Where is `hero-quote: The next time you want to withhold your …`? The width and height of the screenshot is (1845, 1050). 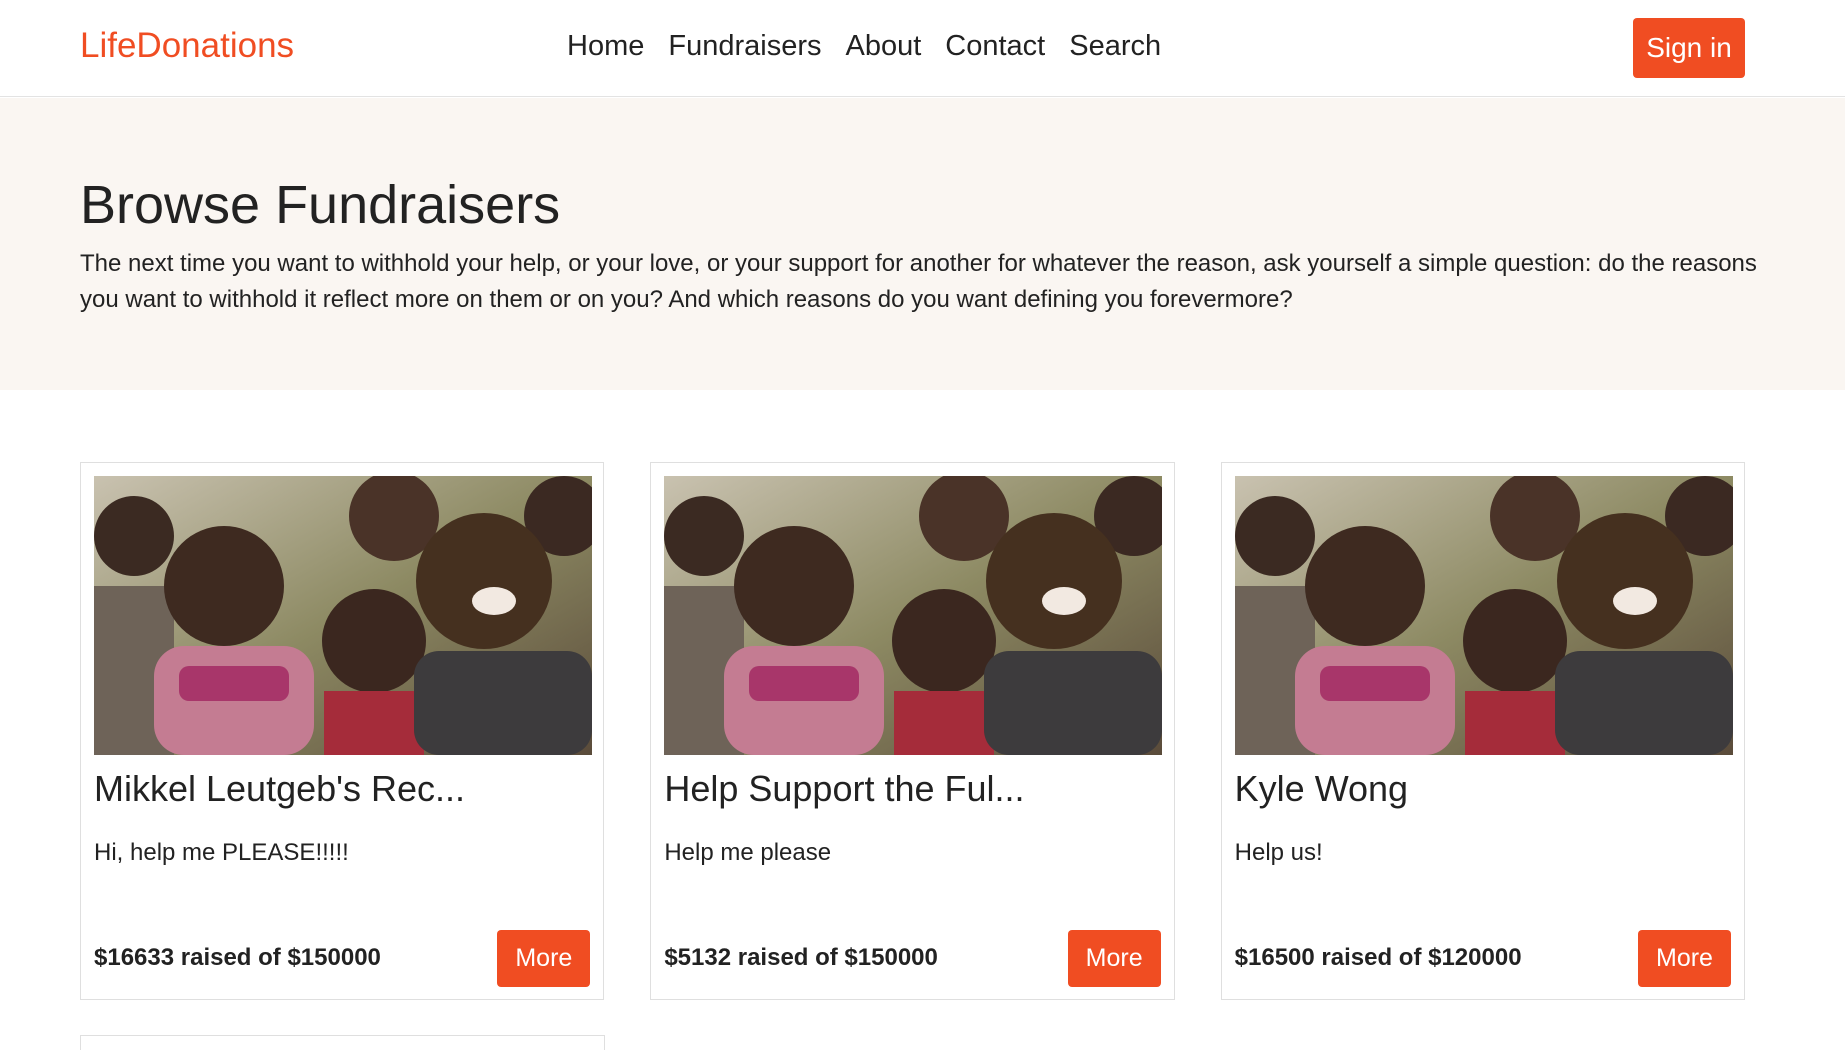
hero-quote: The next time you want to withhold your … is located at coordinates (918, 281).